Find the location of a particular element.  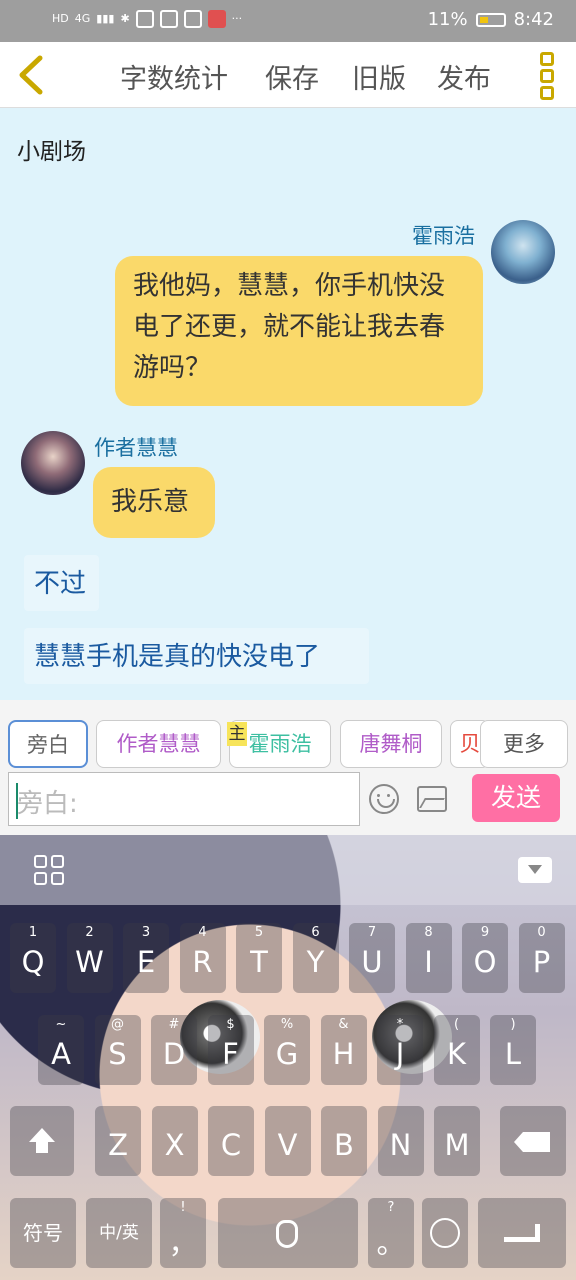

key-u: 7U is located at coordinates (372, 958).